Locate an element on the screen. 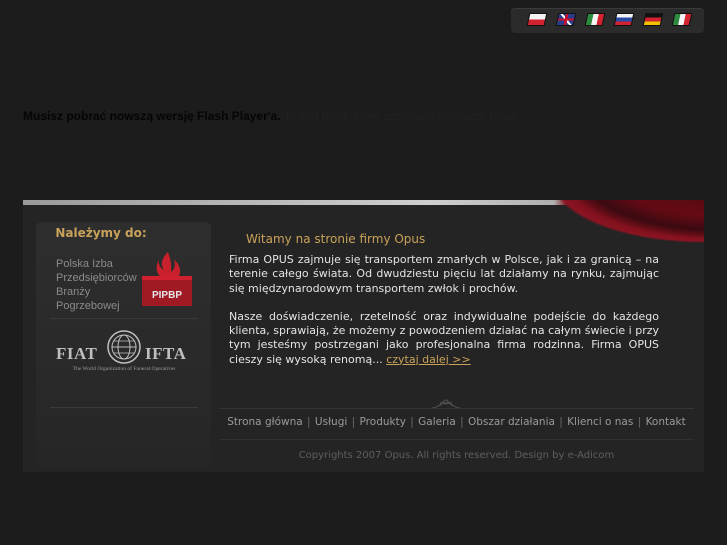  nav-area: Obszar działania is located at coordinates (511, 422).